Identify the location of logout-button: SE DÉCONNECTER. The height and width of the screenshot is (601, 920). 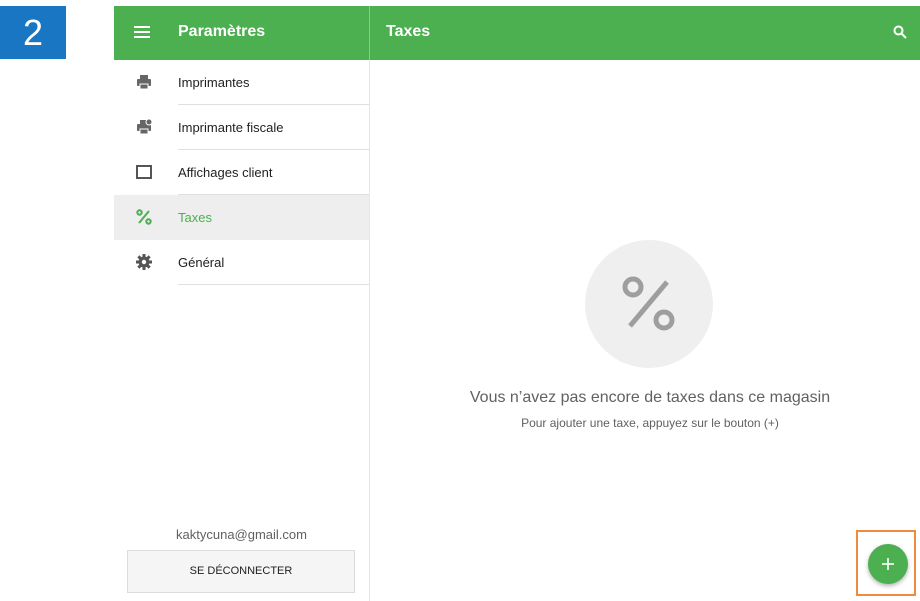
(241, 571).